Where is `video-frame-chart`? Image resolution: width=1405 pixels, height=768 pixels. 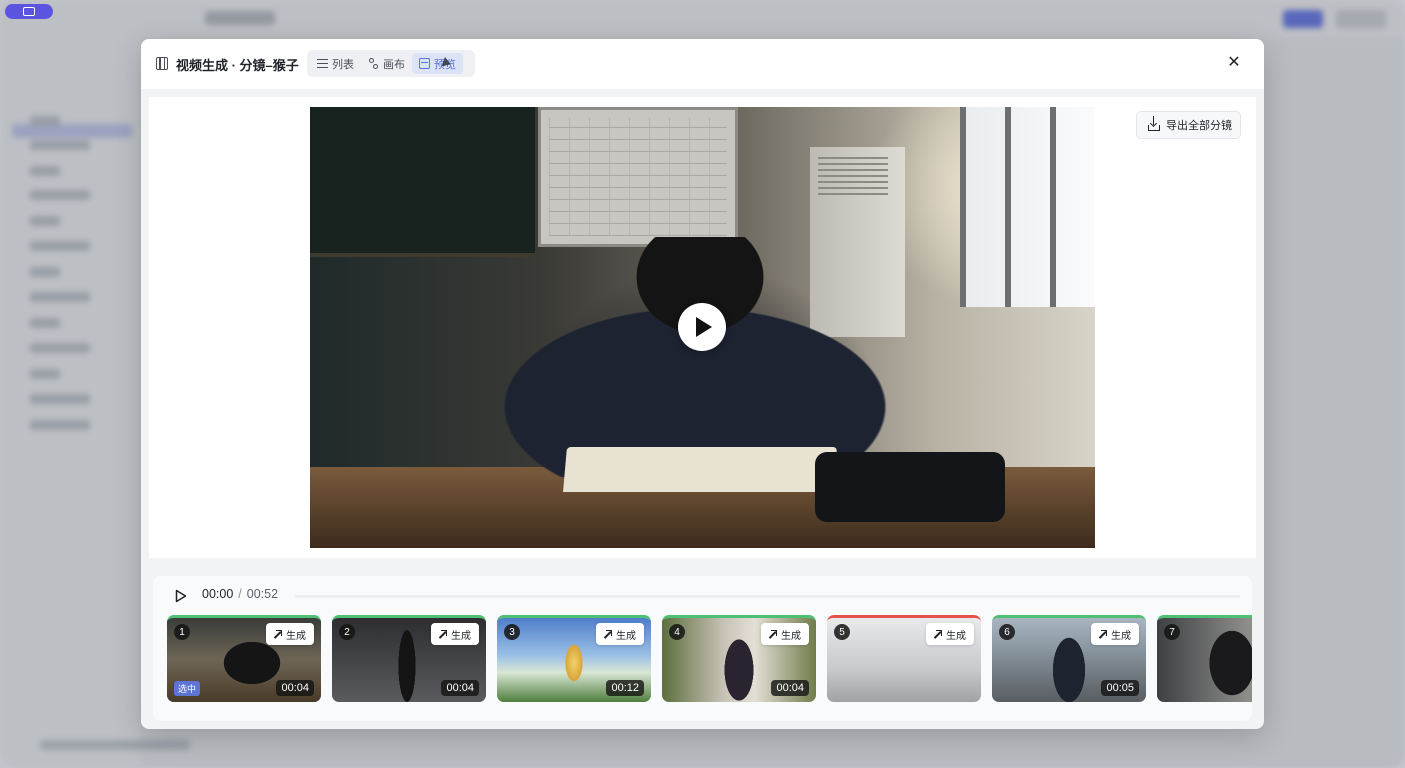
video-frame-chart is located at coordinates (638, 177).